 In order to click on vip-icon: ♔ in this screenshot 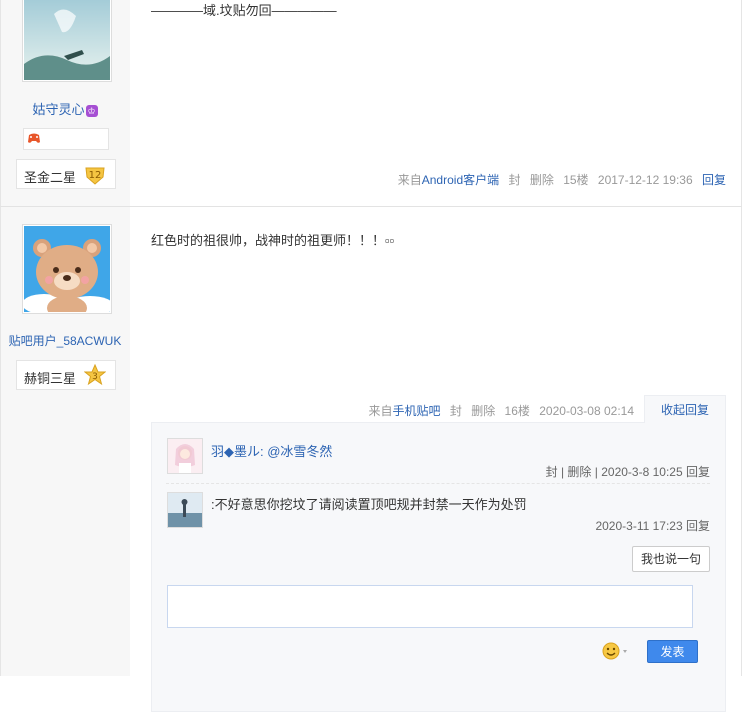, I will do `click(91, 110)`.